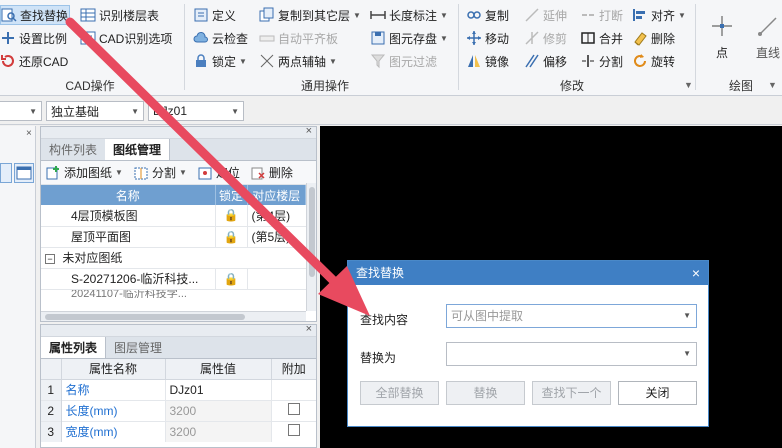 The height and width of the screenshot is (448, 782). I want to click on find-input: 可从图中提取 ▼, so click(571, 316).